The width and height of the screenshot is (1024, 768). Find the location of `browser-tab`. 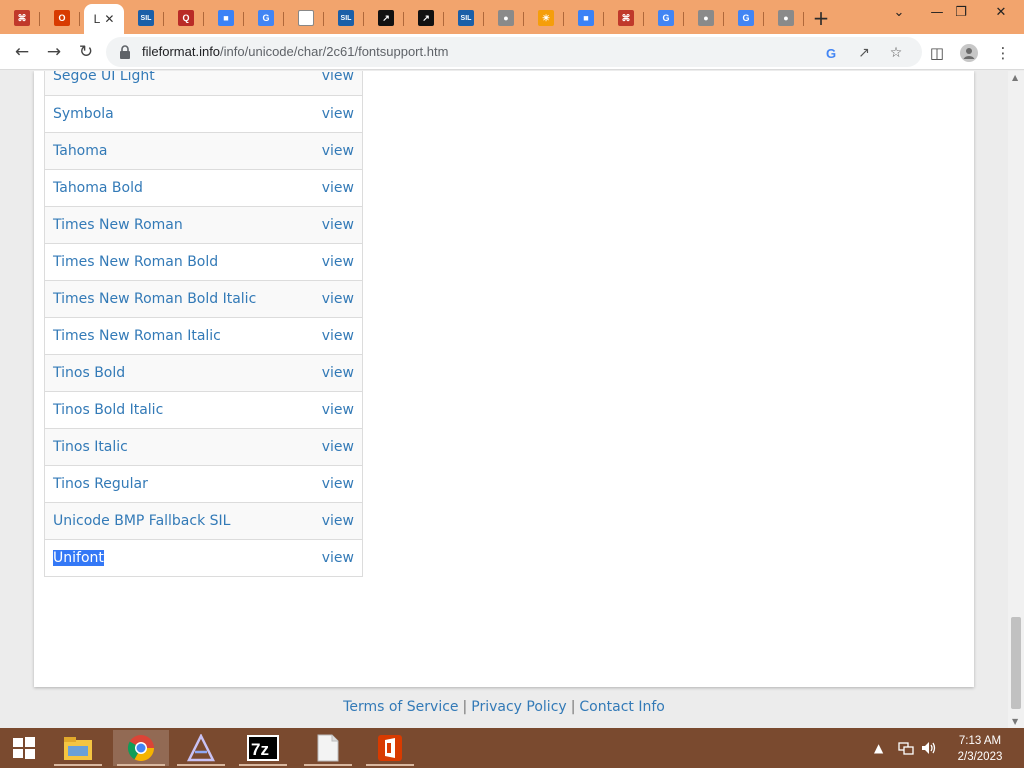

browser-tab is located at coordinates (306, 18).